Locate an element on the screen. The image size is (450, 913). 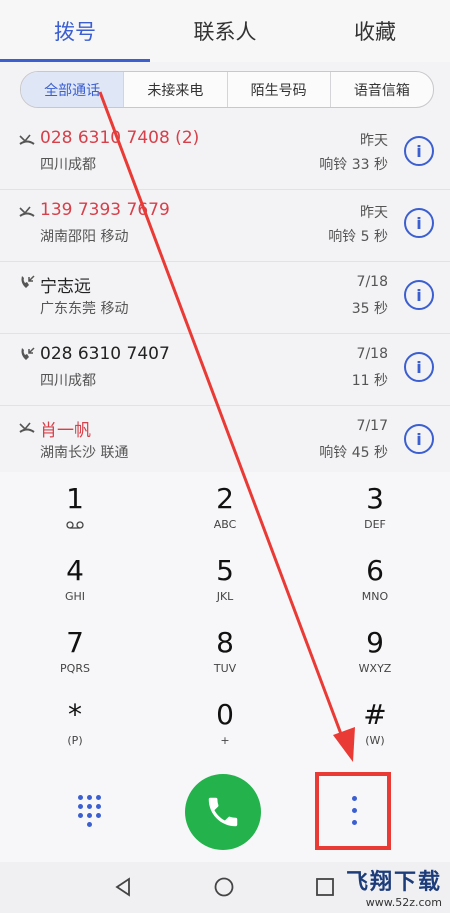
filter-all-calls: 全部通话 is located at coordinates (72, 89).